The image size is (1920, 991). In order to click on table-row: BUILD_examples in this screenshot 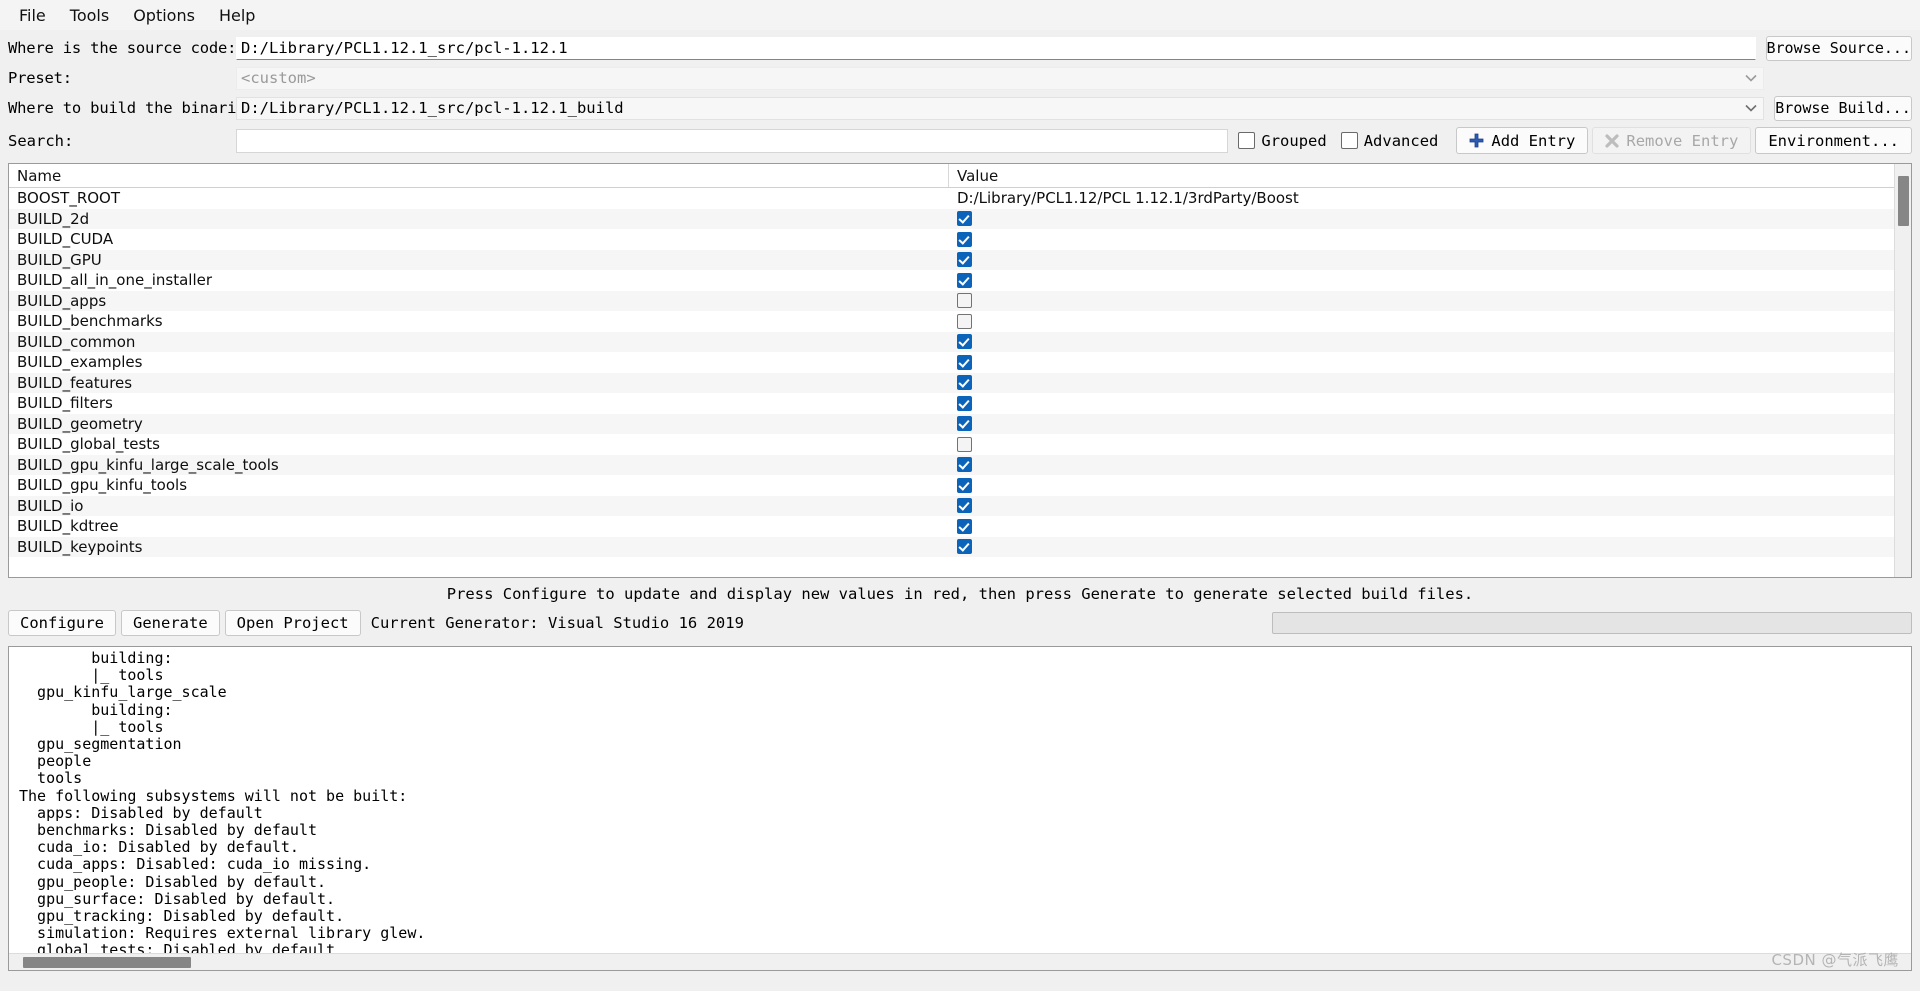, I will do `click(960, 362)`.